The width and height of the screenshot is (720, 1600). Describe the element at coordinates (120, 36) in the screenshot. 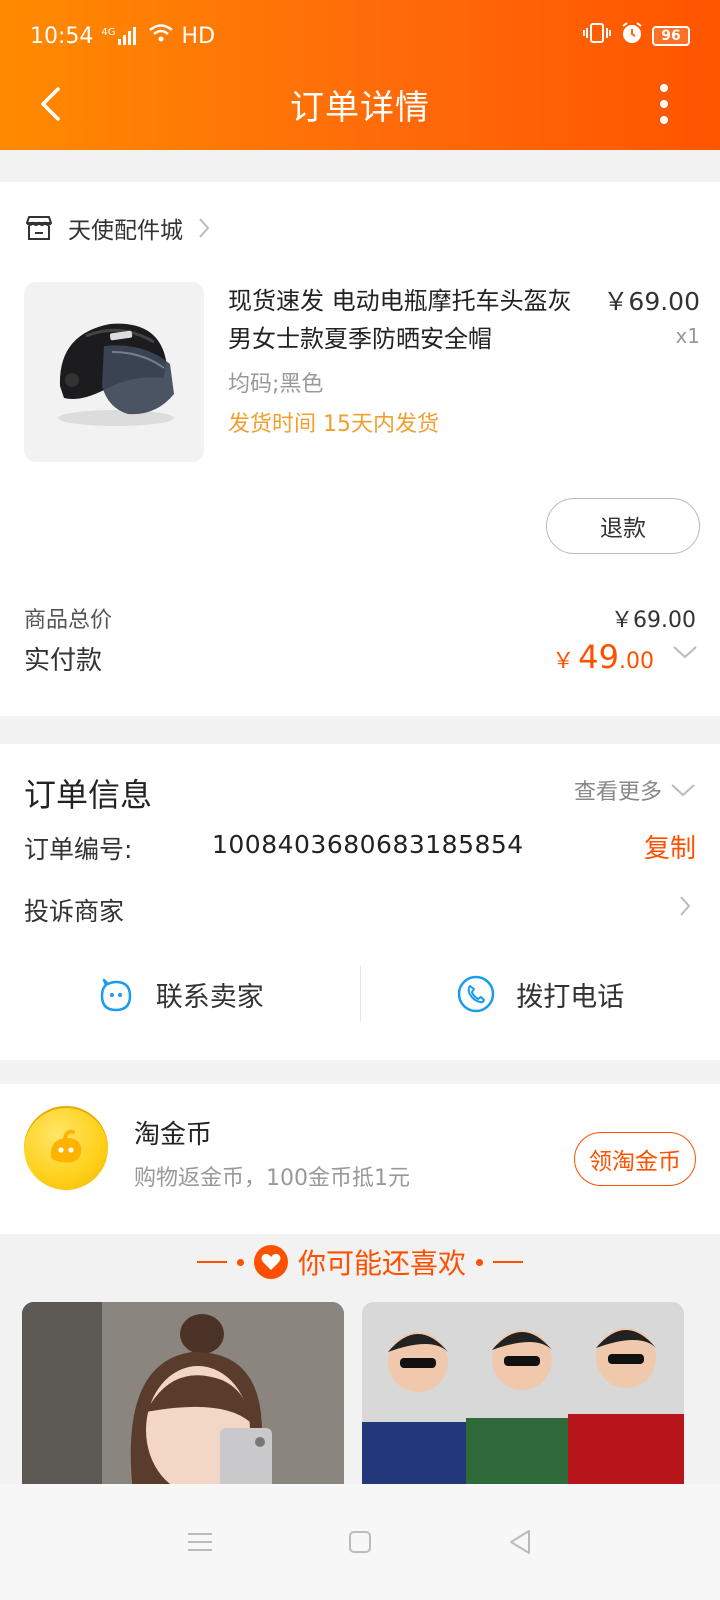

I see `signal-icon: 4G` at that location.